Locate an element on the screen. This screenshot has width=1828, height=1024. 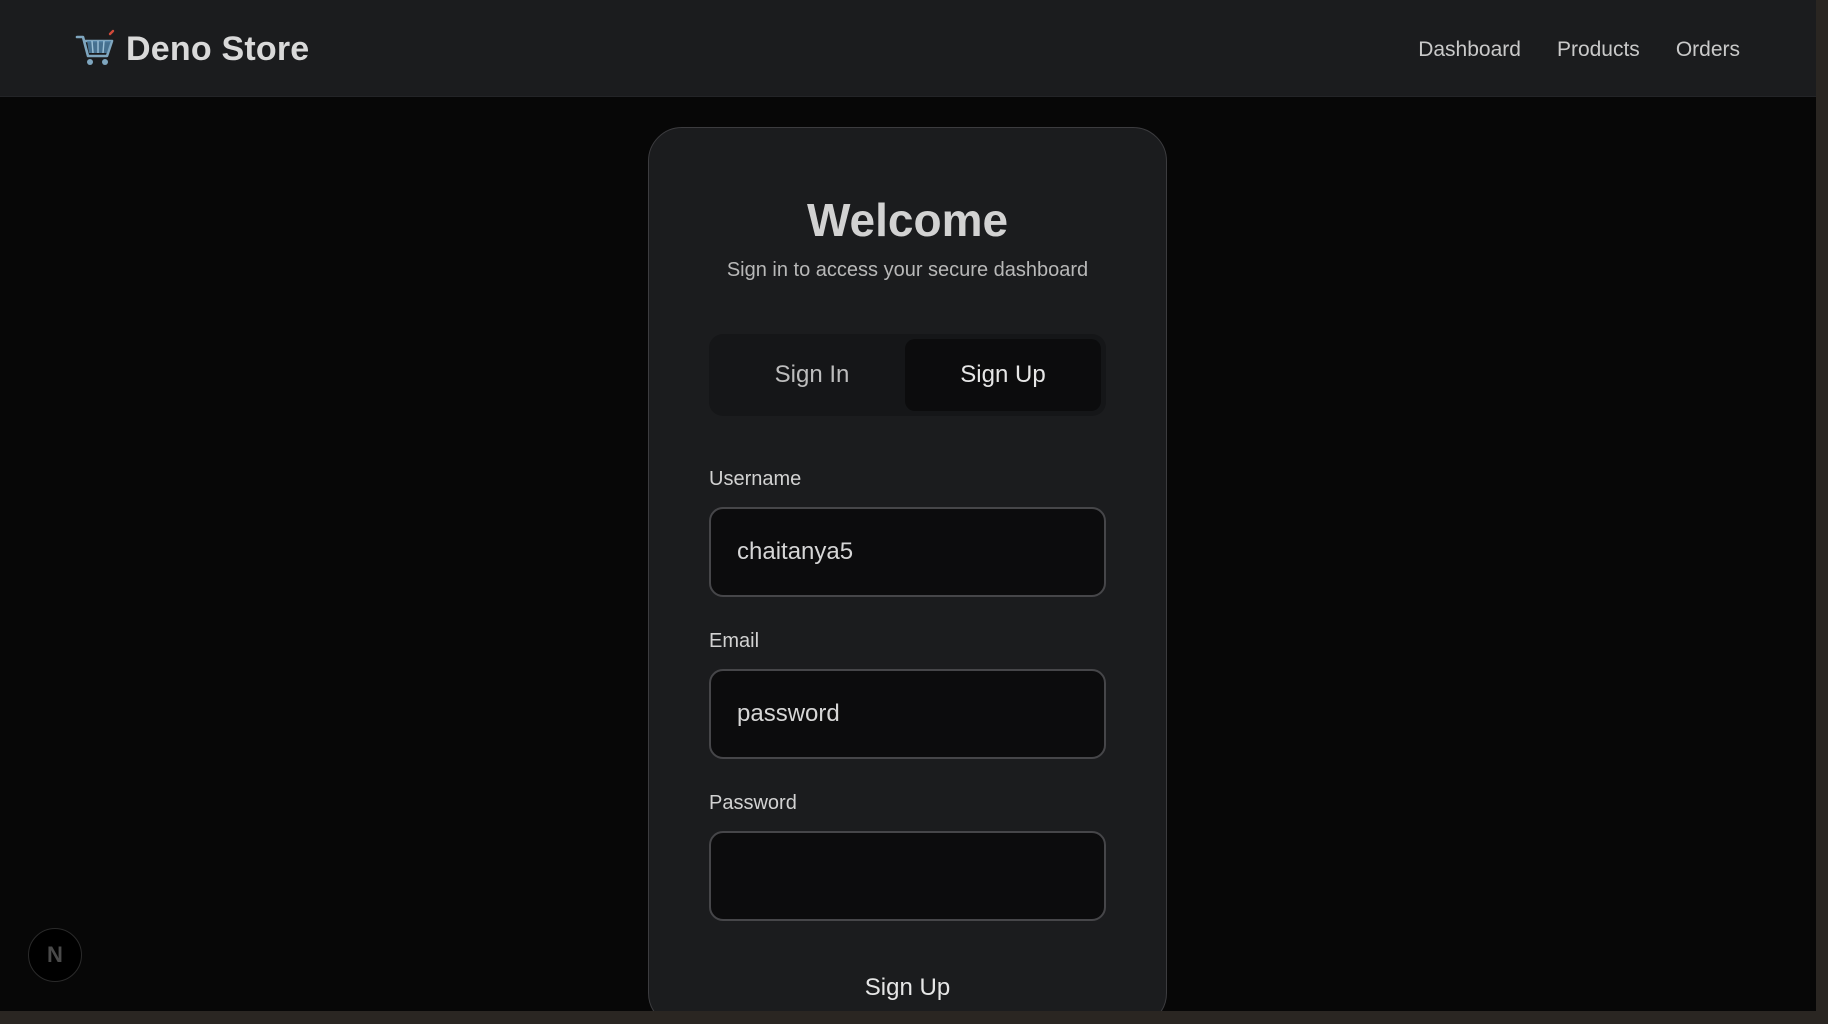
username-label: Username is located at coordinates (755, 479).